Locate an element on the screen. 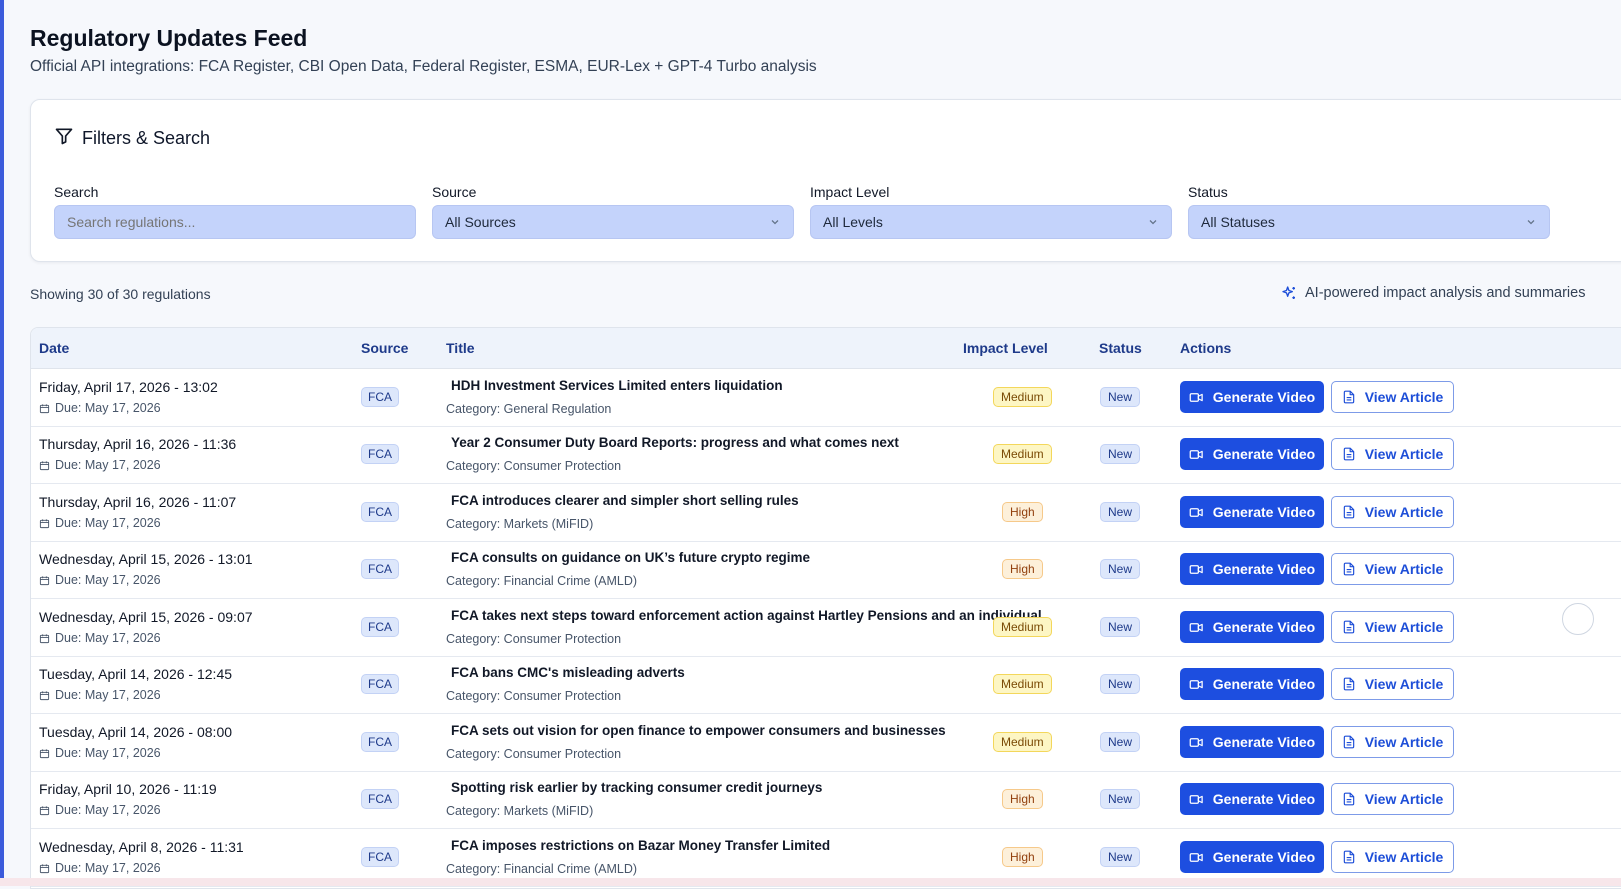 This screenshot has height=889, width=1621. source-group: Source All Sources is located at coordinates (613, 211).